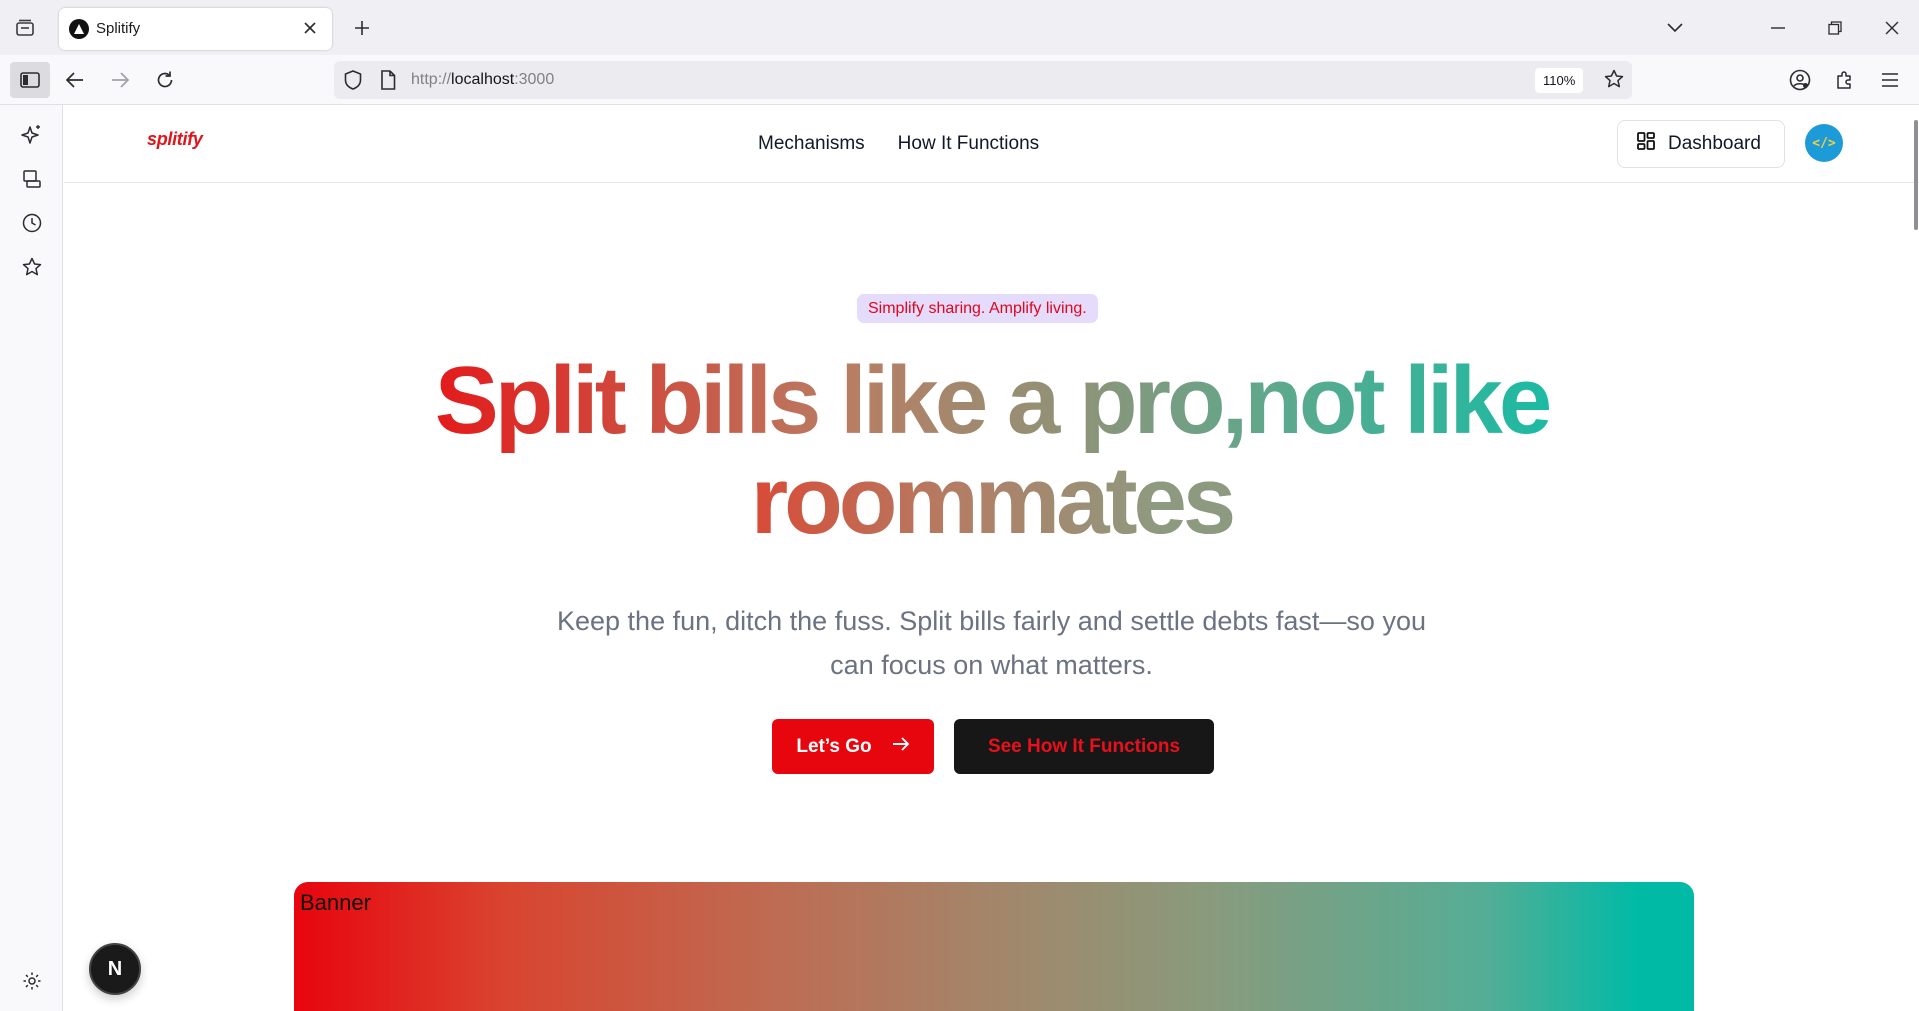  Describe the element at coordinates (994, 946) in the screenshot. I see `hero-banner: Banner` at that location.